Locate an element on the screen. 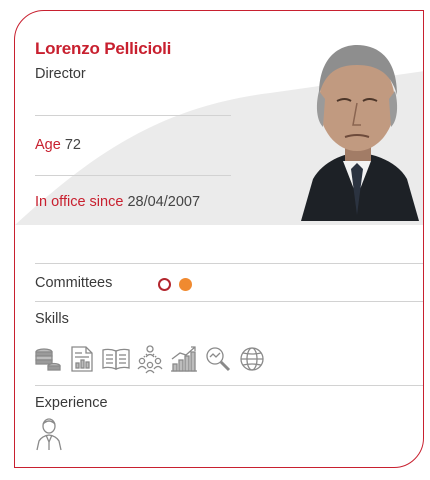 This screenshot has width=430, height=480. committees-label: Committees is located at coordinates (74, 283).